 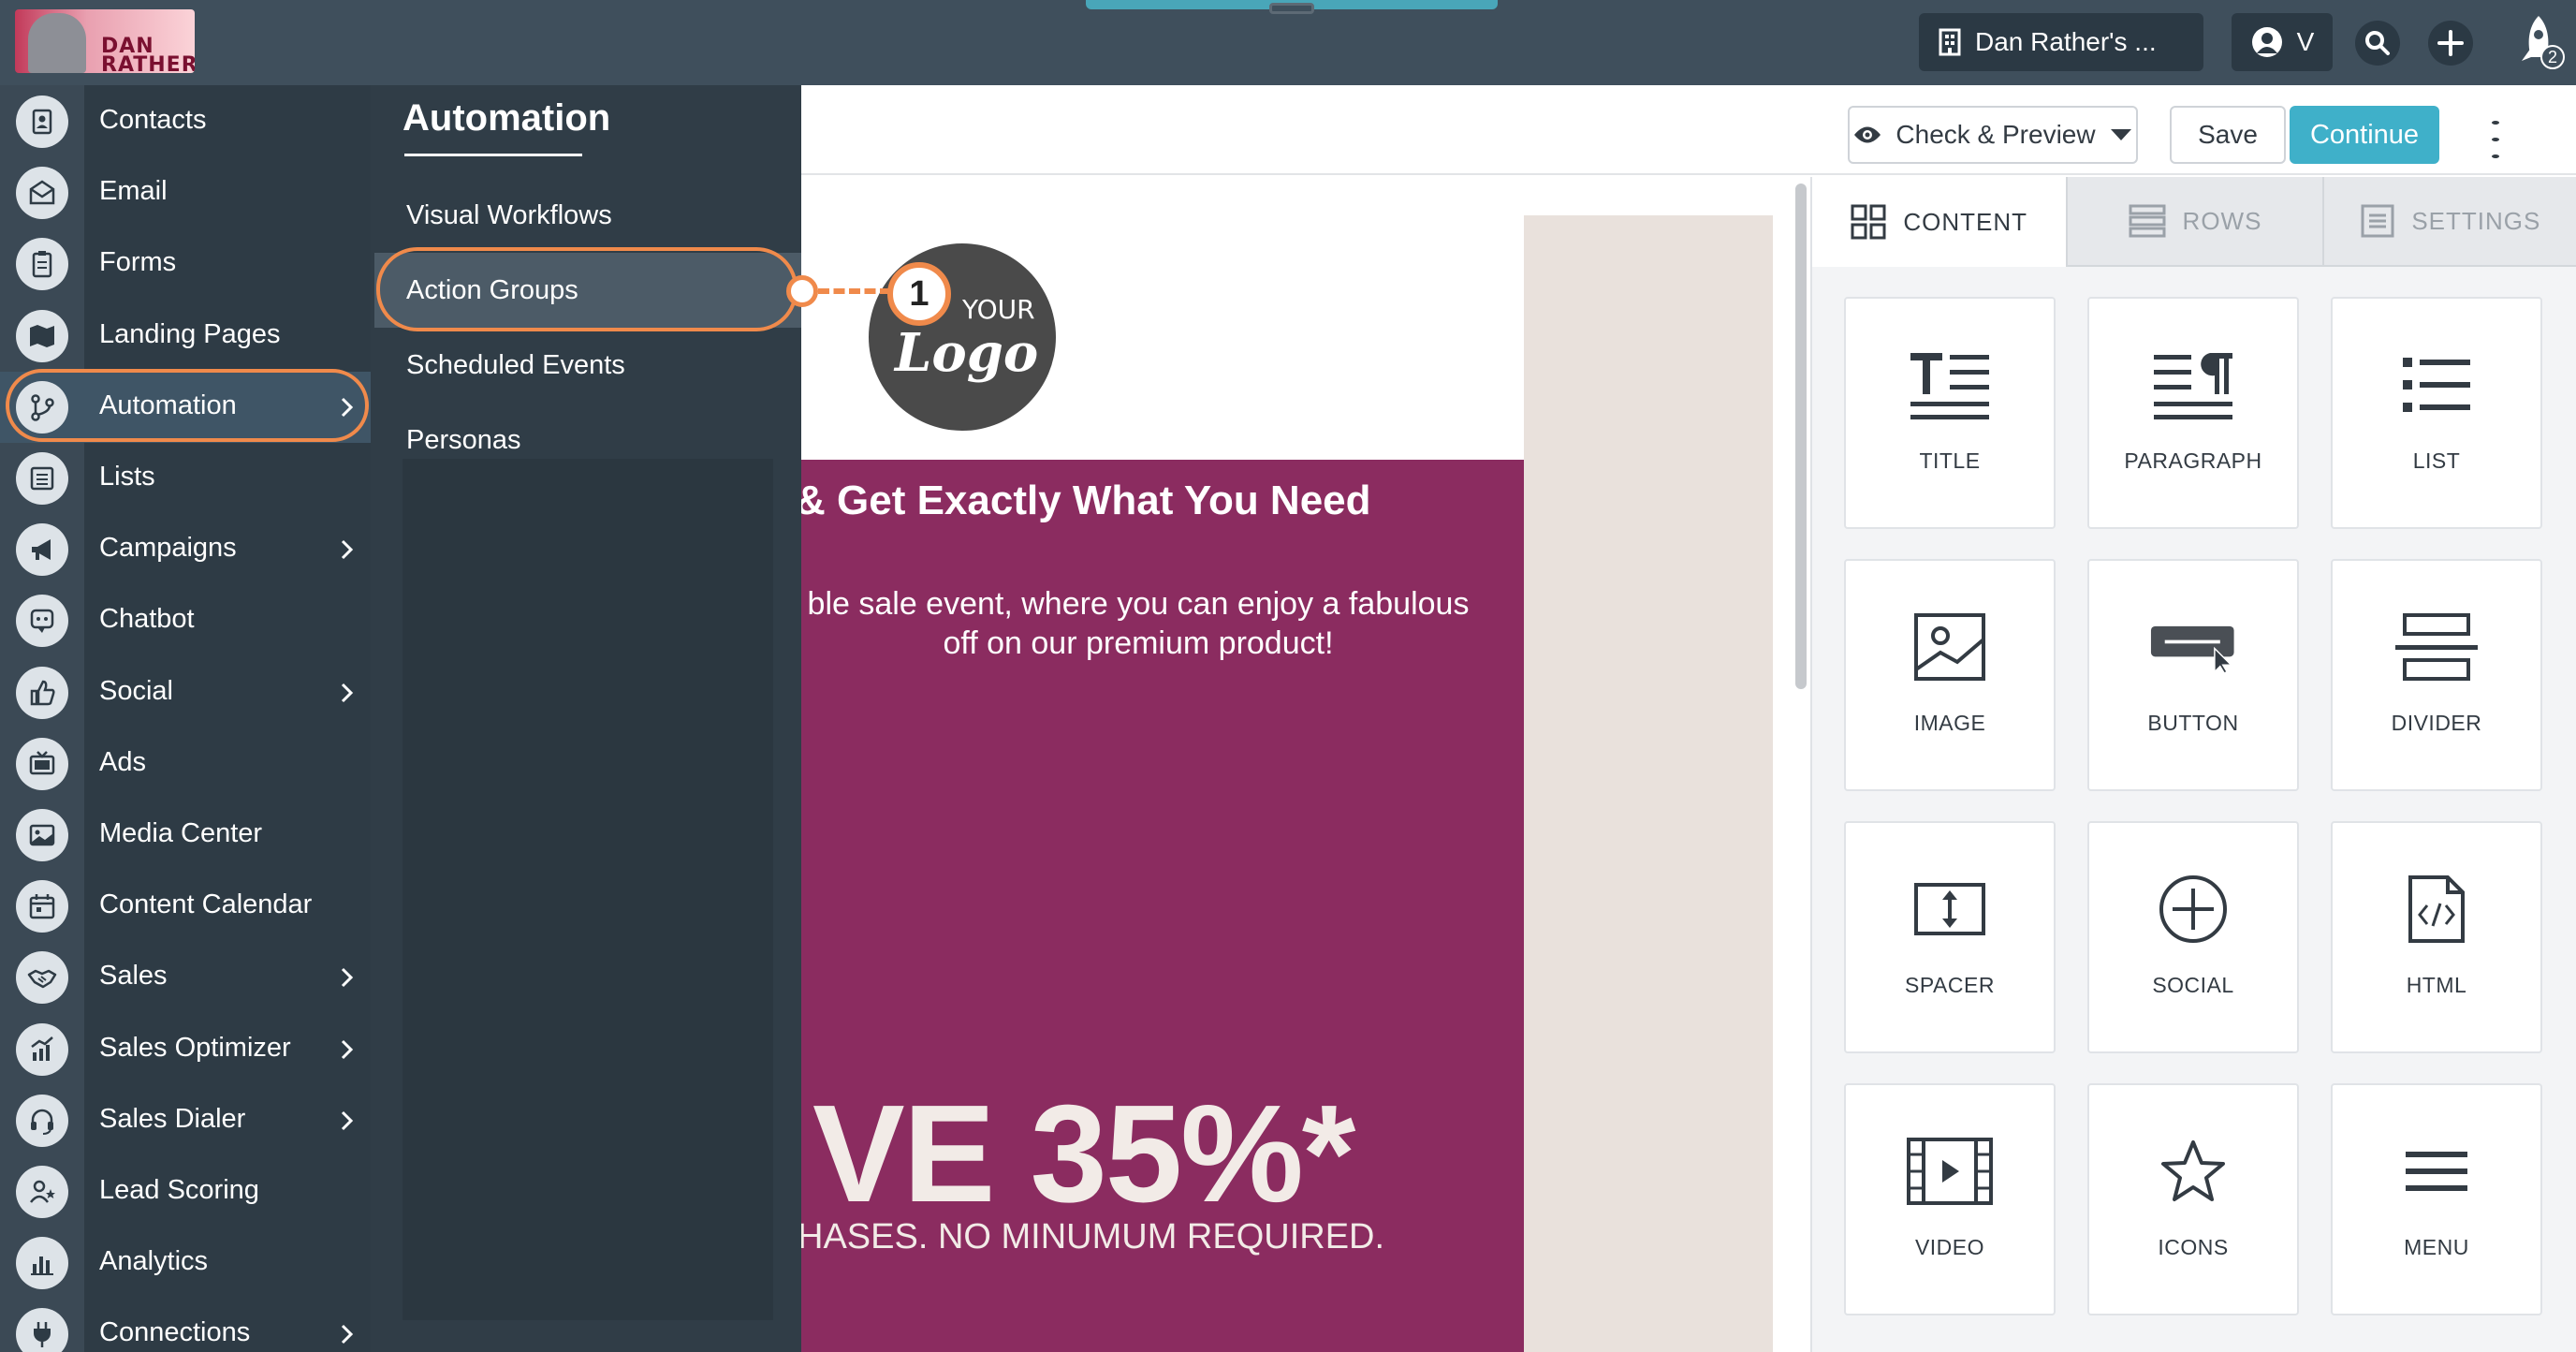 What do you see at coordinates (168, 548) in the screenshot?
I see `sidebar-item-label: Campaigns` at bounding box center [168, 548].